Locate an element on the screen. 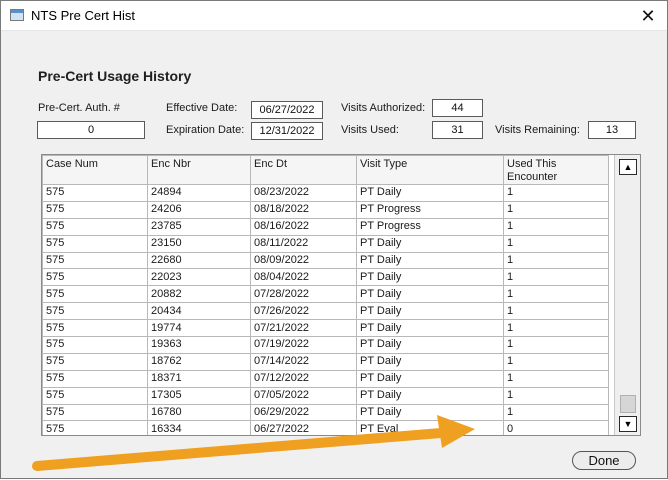  cell-enc-nbr: 17305 is located at coordinates (199, 395).